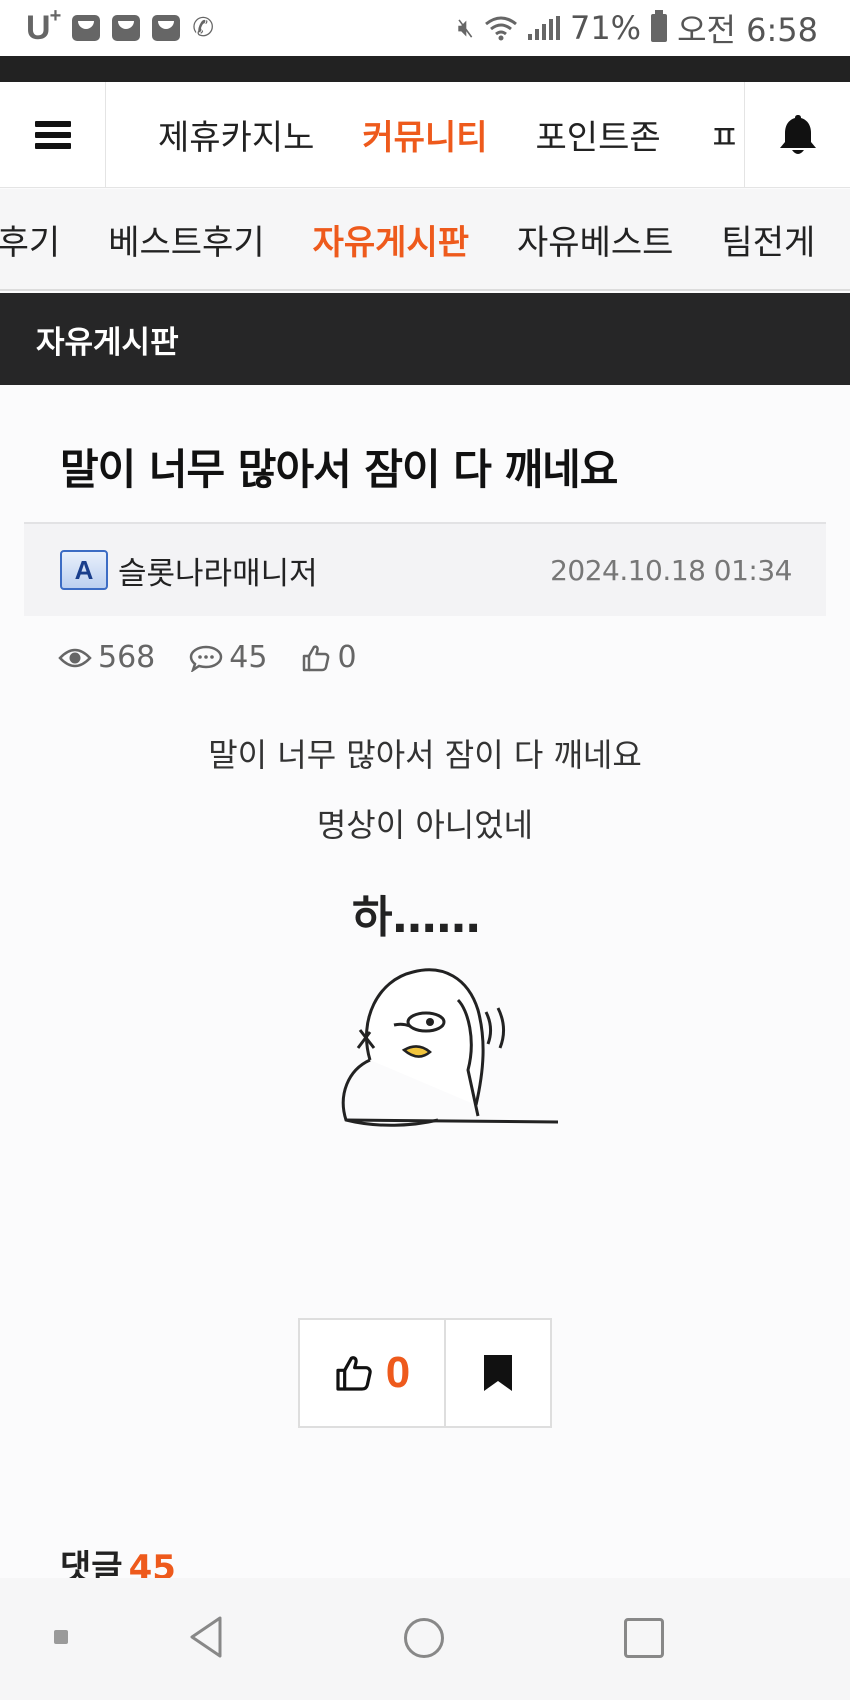 This screenshot has width=850, height=1700. I want to click on carrier-label: U+, so click(43, 26).